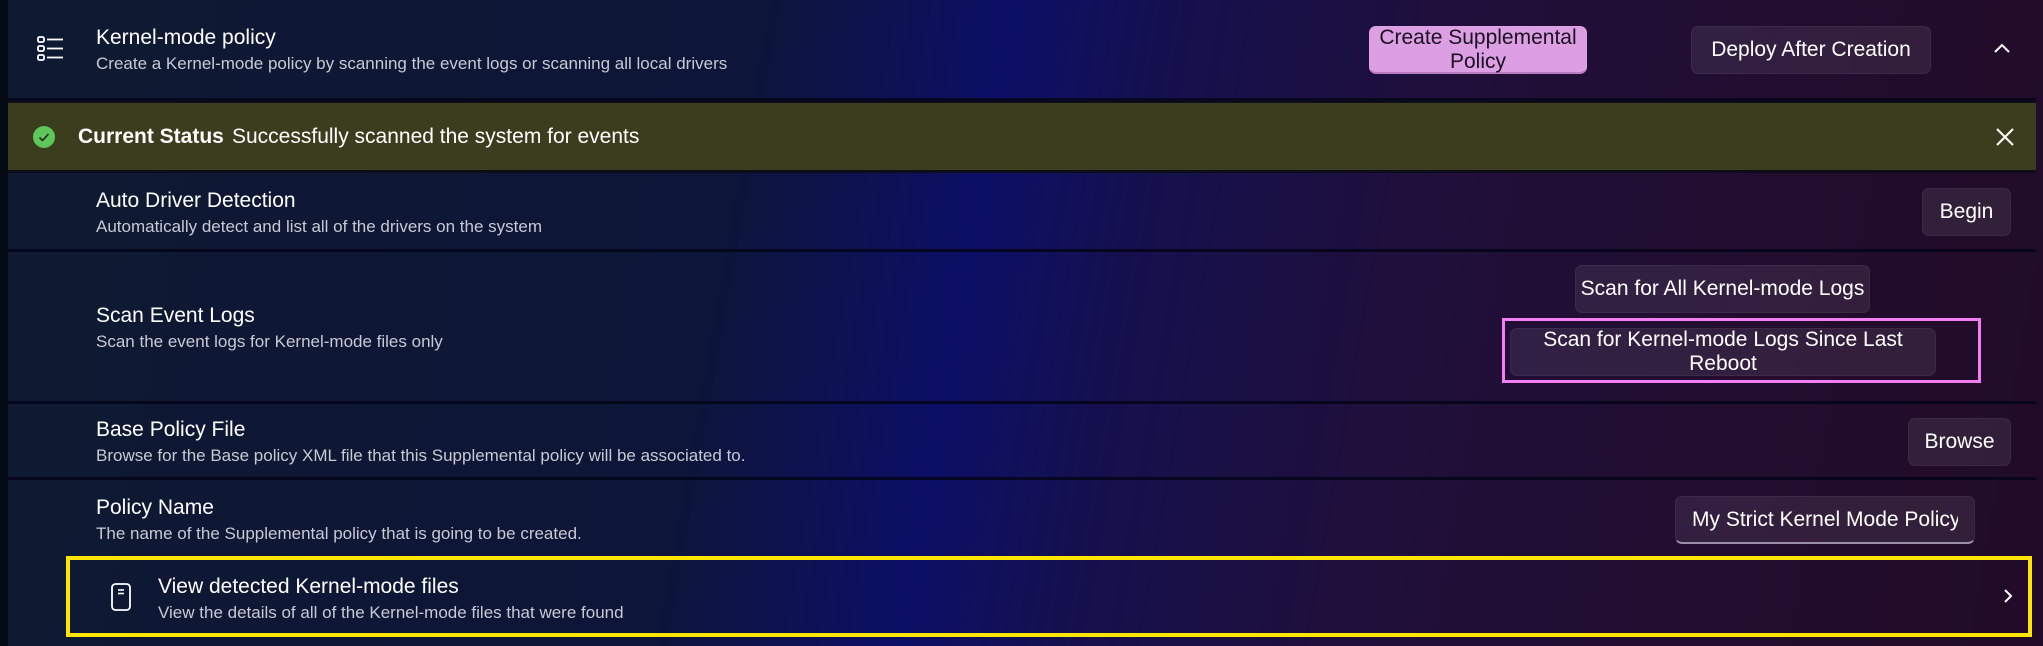  I want to click on browse-button: Browse, so click(1959, 442).